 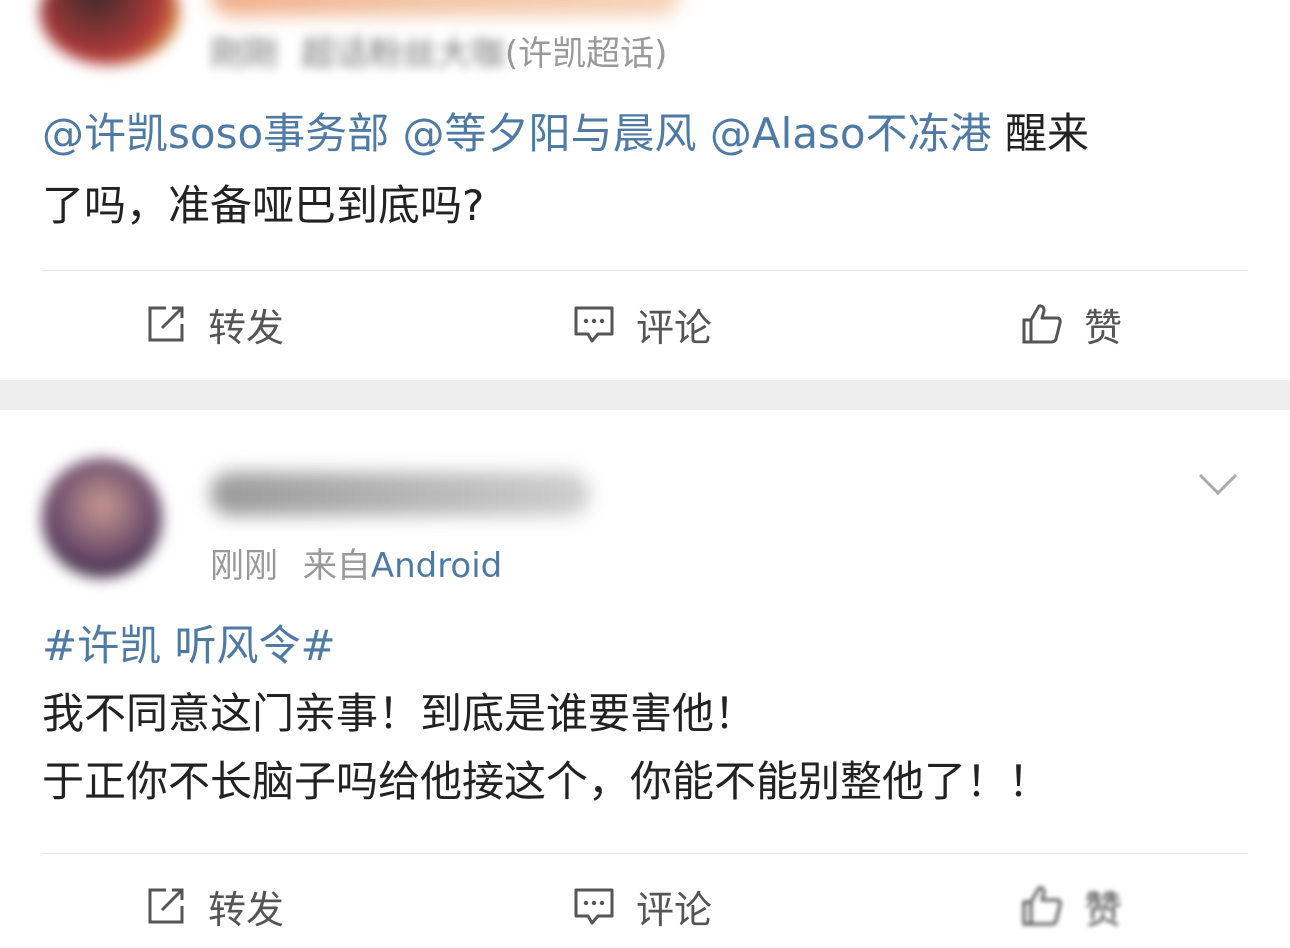 I want to click on mention-link: @许凯soso事务部, so click(x=215, y=133).